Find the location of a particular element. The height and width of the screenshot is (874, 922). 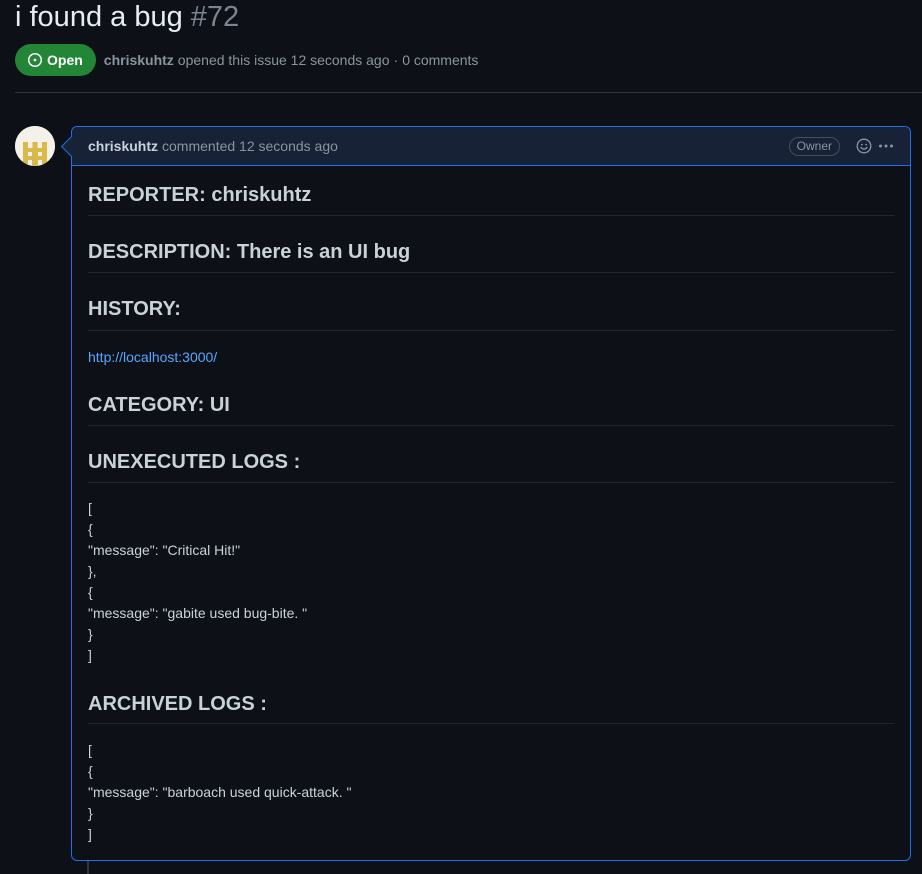

identicon-icon is located at coordinates (35, 146).